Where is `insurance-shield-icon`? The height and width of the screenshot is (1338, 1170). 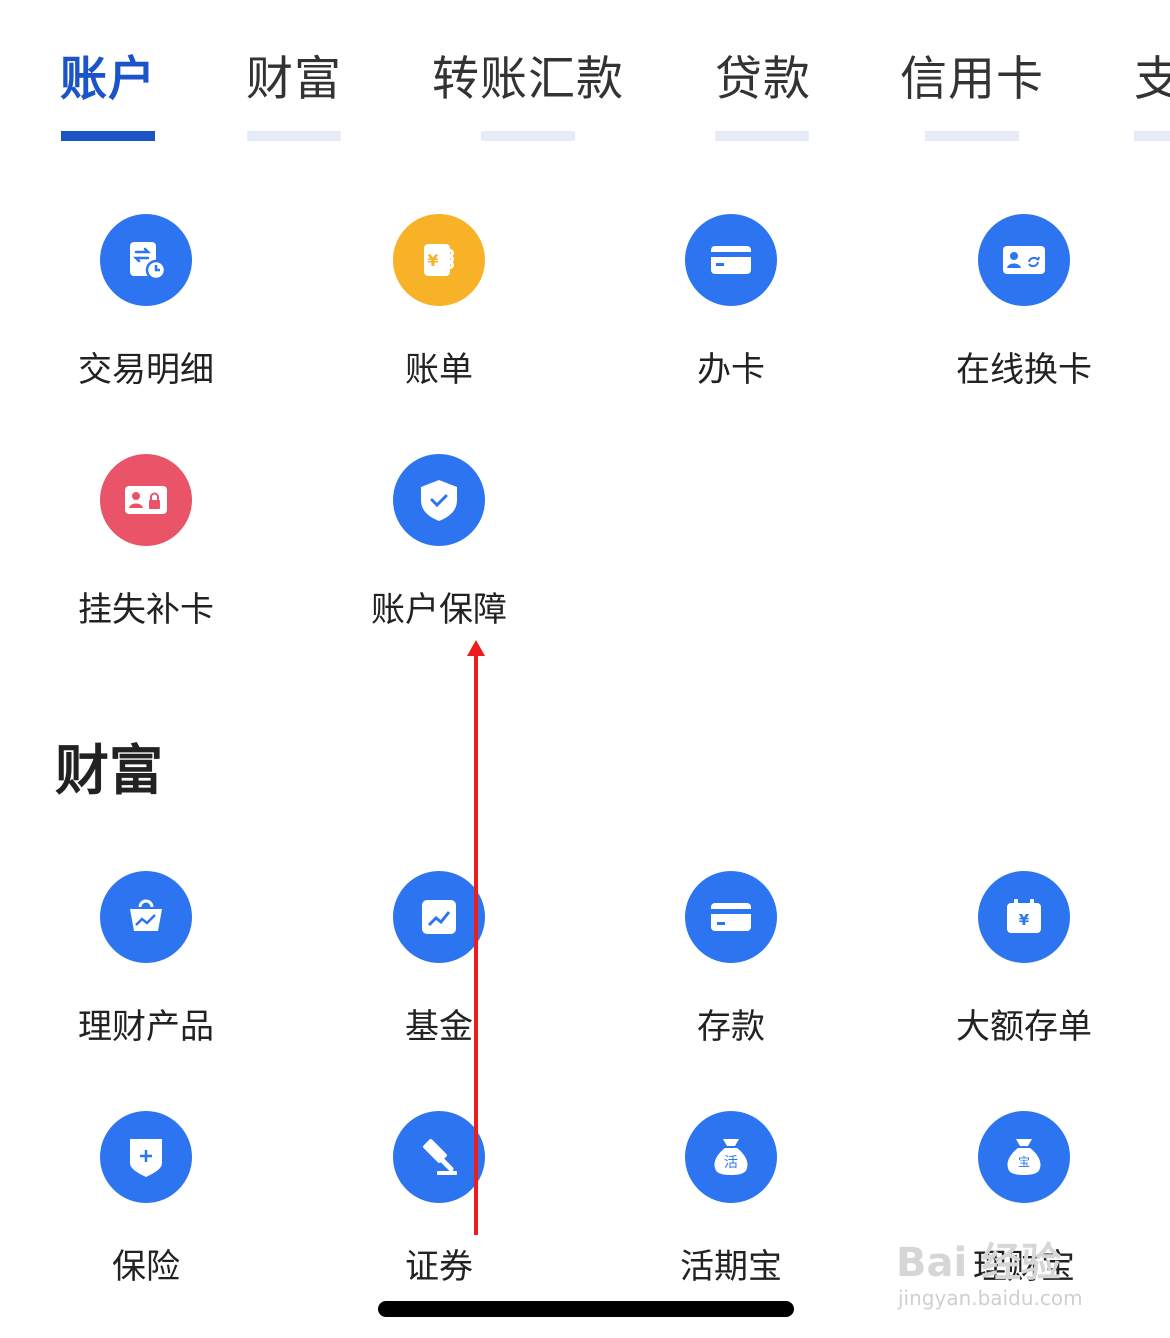
insurance-shield-icon is located at coordinates (146, 1157).